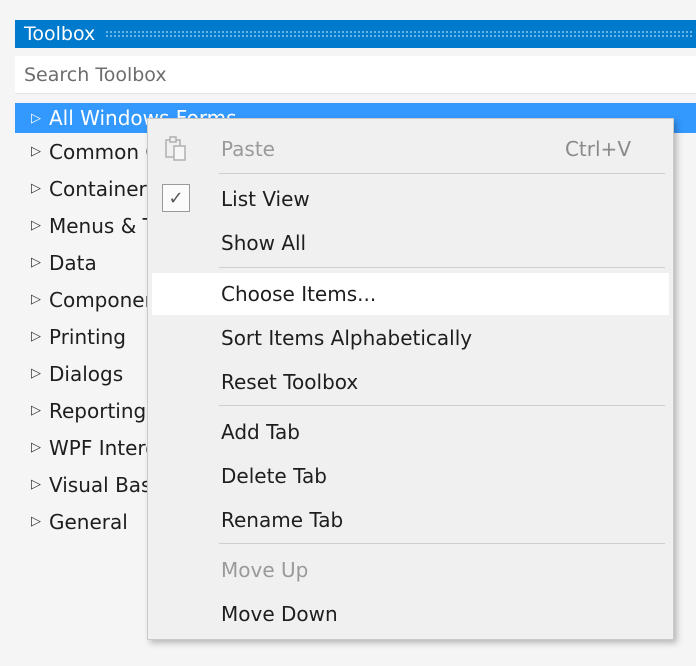  I want to click on titlebar-grip, so click(398, 34).